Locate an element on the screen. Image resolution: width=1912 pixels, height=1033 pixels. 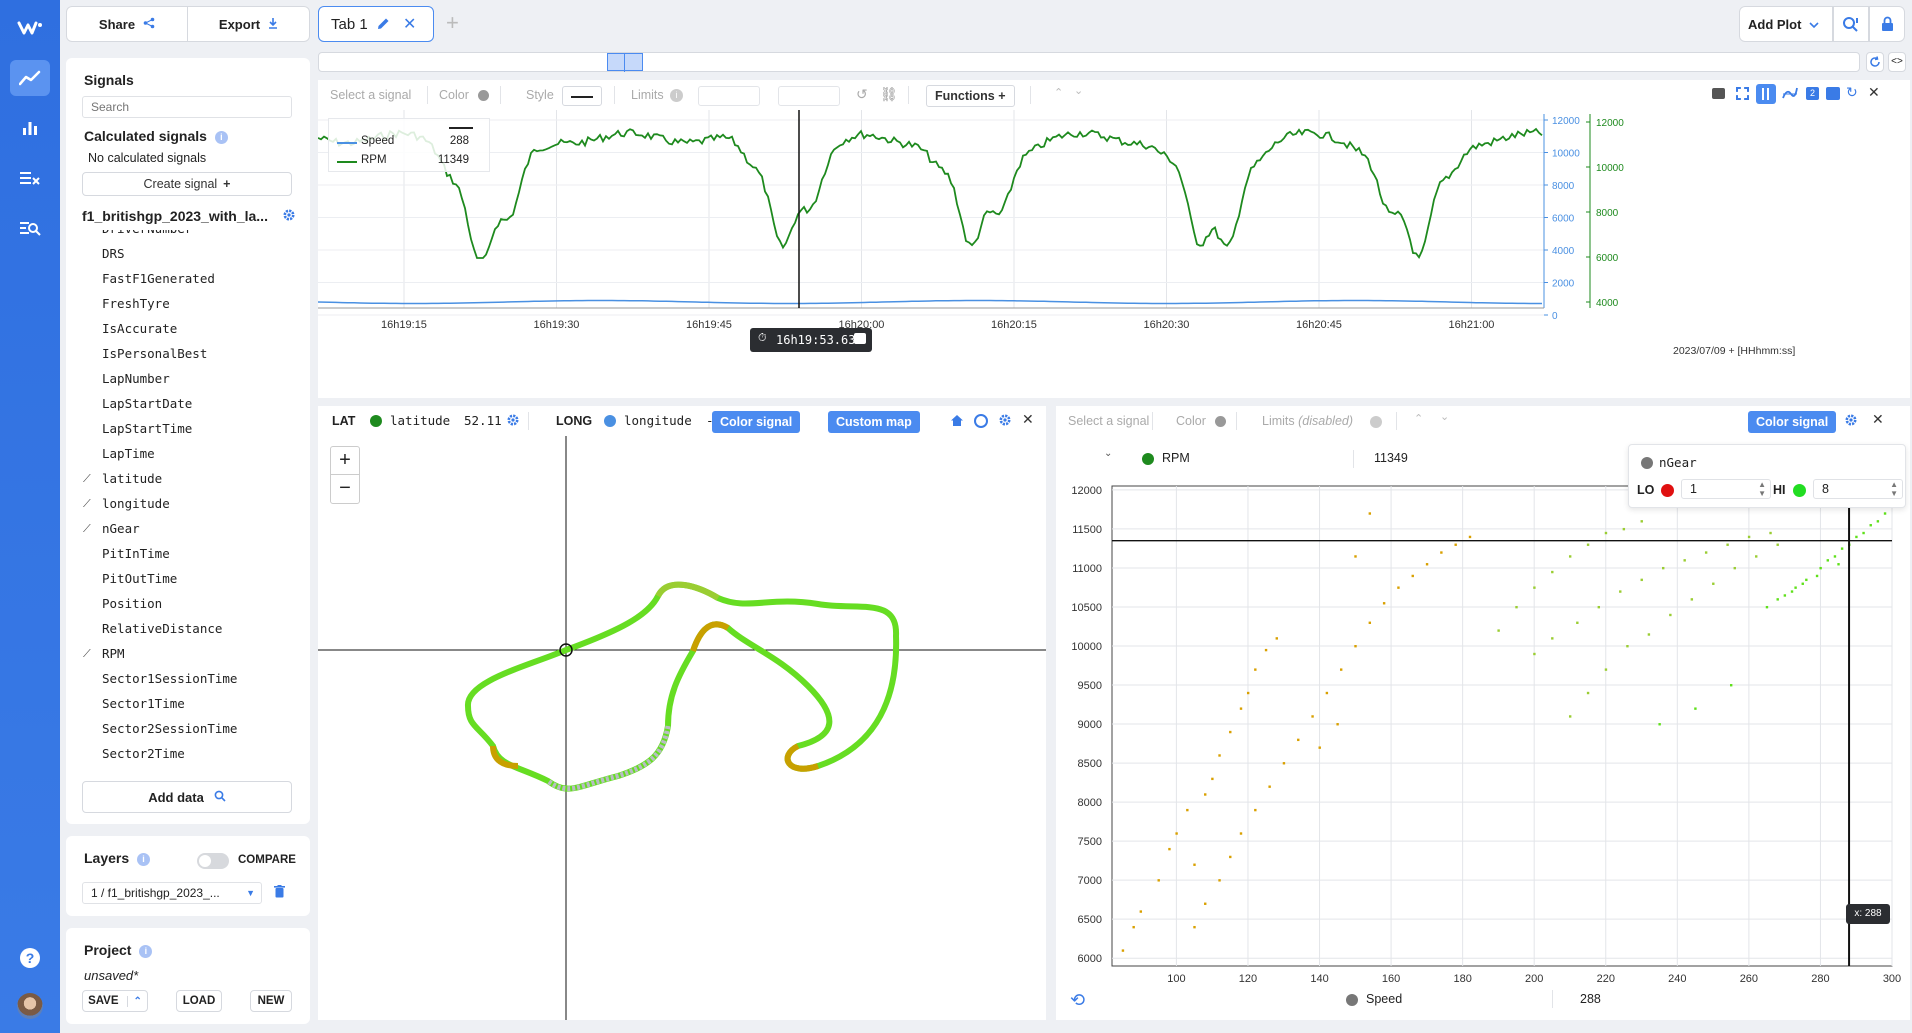
map-color-signal-button: Color signal is located at coordinates (756, 422).